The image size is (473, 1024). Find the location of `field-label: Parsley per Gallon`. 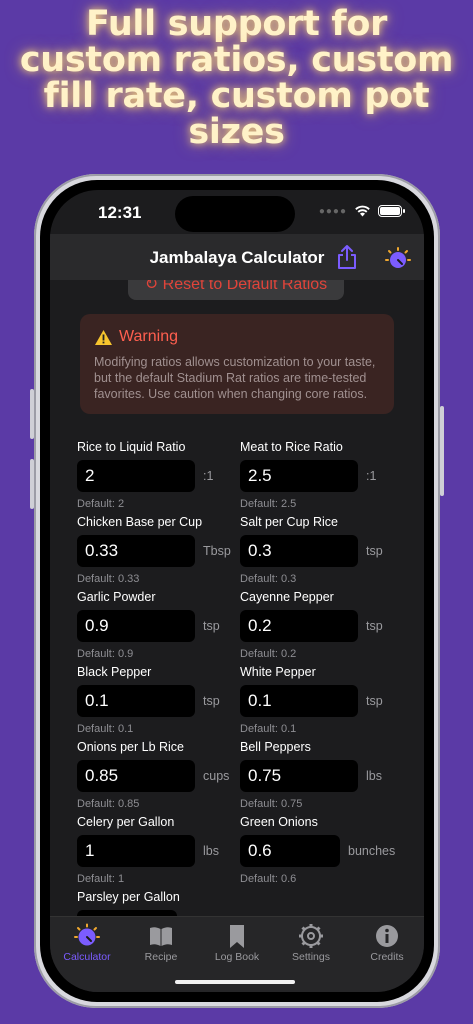

field-label: Parsley per Gallon is located at coordinates (128, 897).